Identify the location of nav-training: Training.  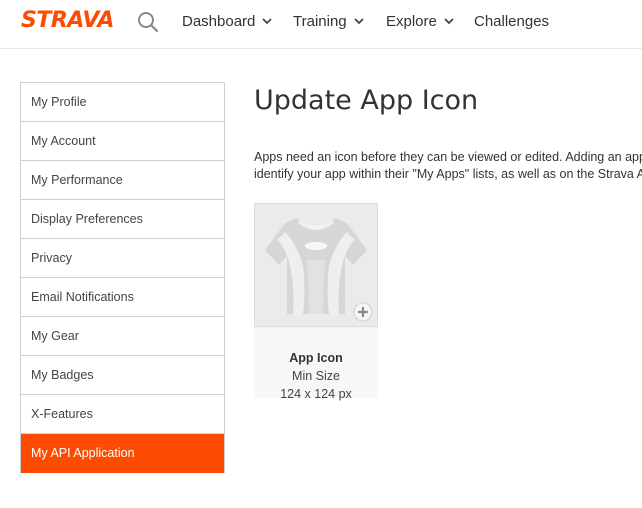
(328, 22).